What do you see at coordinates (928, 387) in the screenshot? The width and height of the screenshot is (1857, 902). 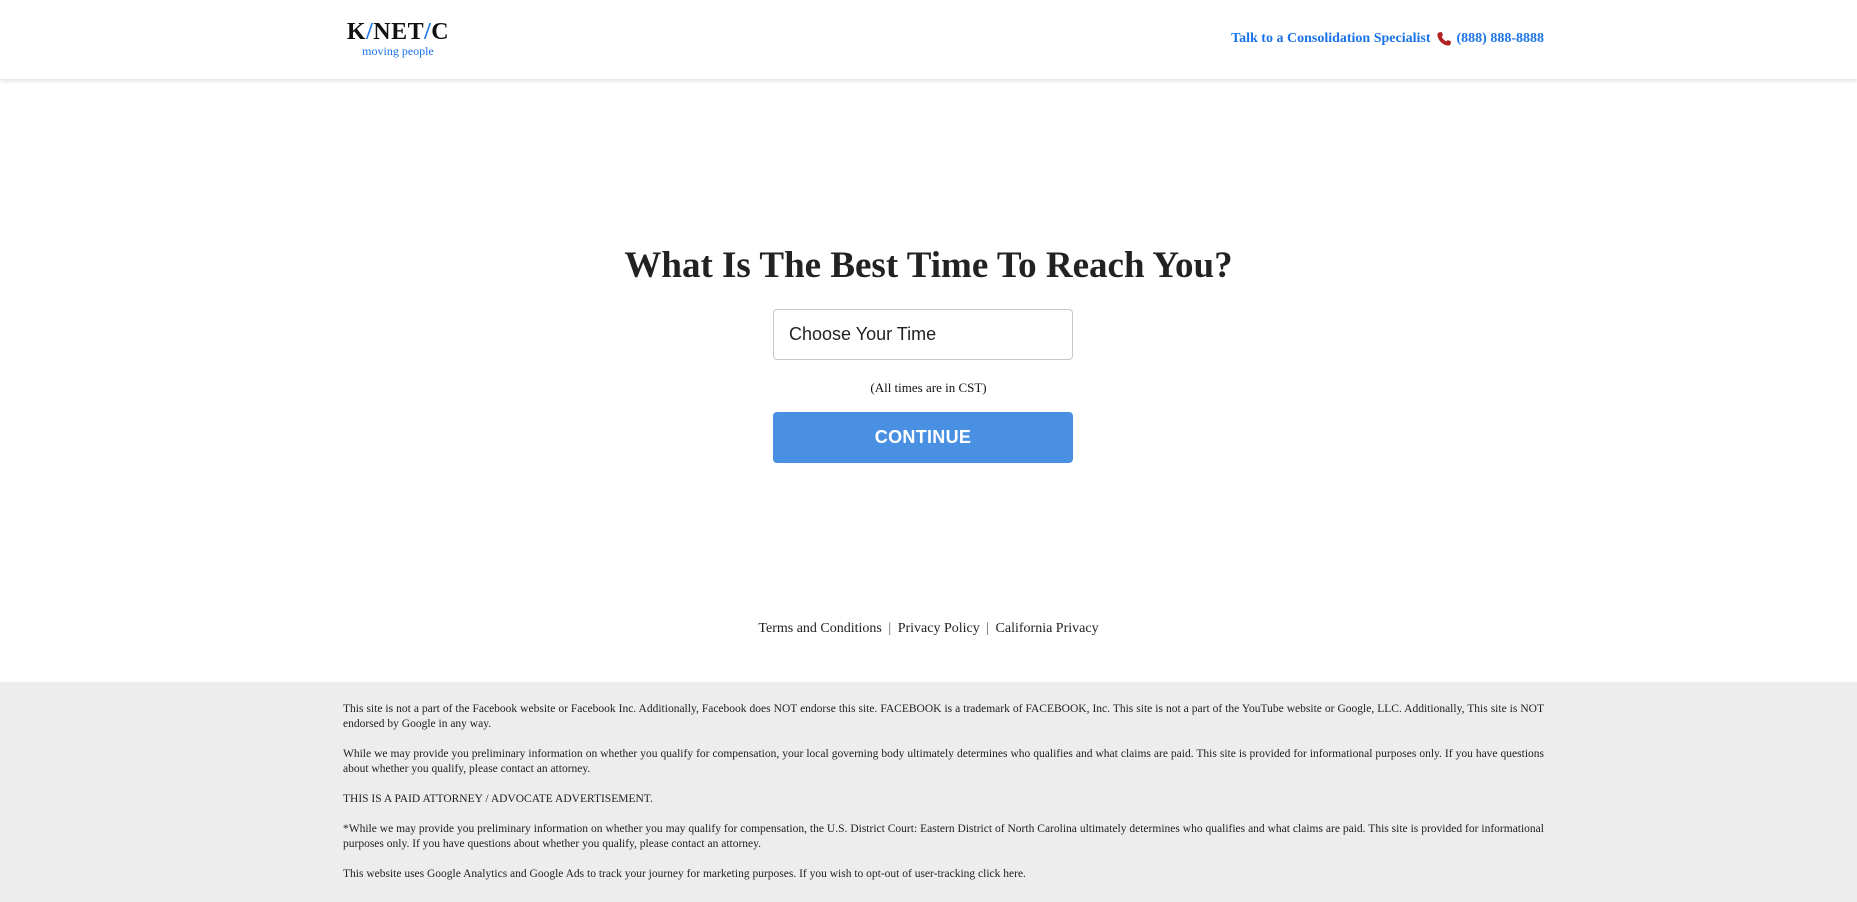 I see `timezone-note: (All times are in CST)` at bounding box center [928, 387].